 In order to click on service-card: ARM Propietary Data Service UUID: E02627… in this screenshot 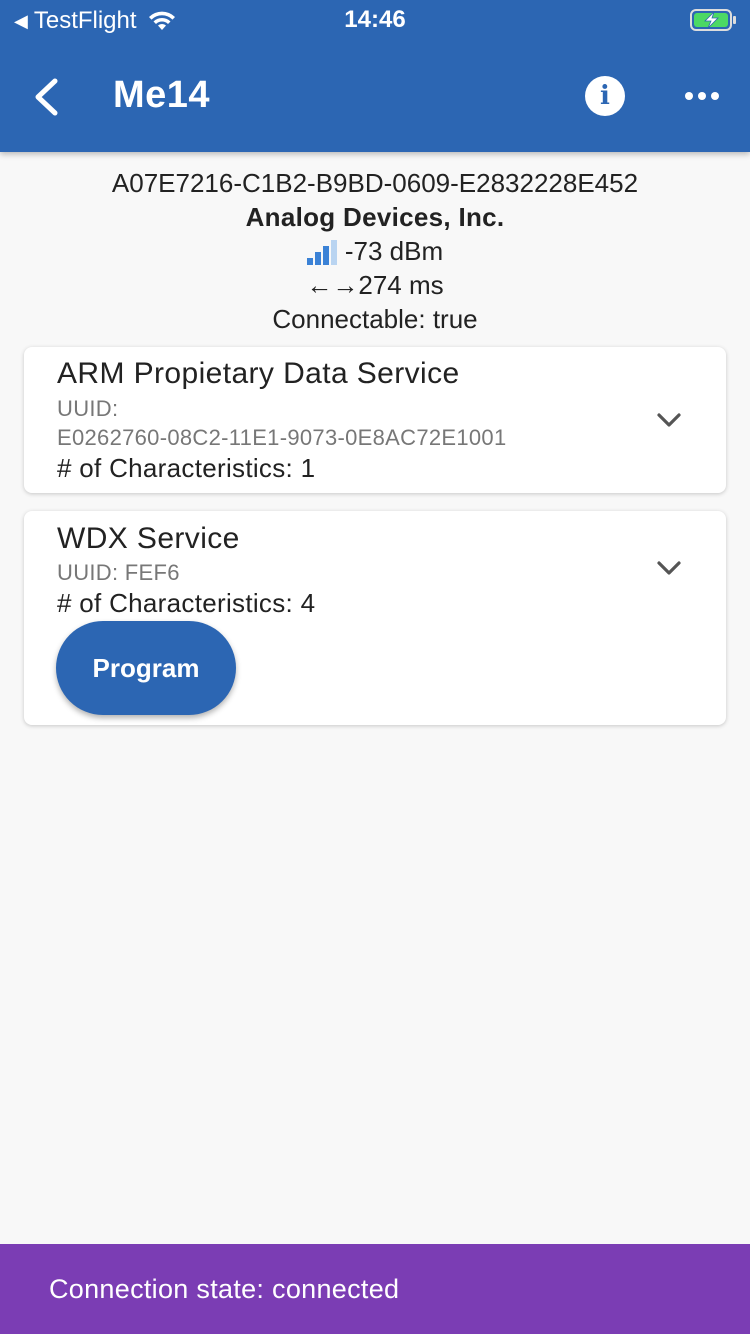, I will do `click(375, 420)`.